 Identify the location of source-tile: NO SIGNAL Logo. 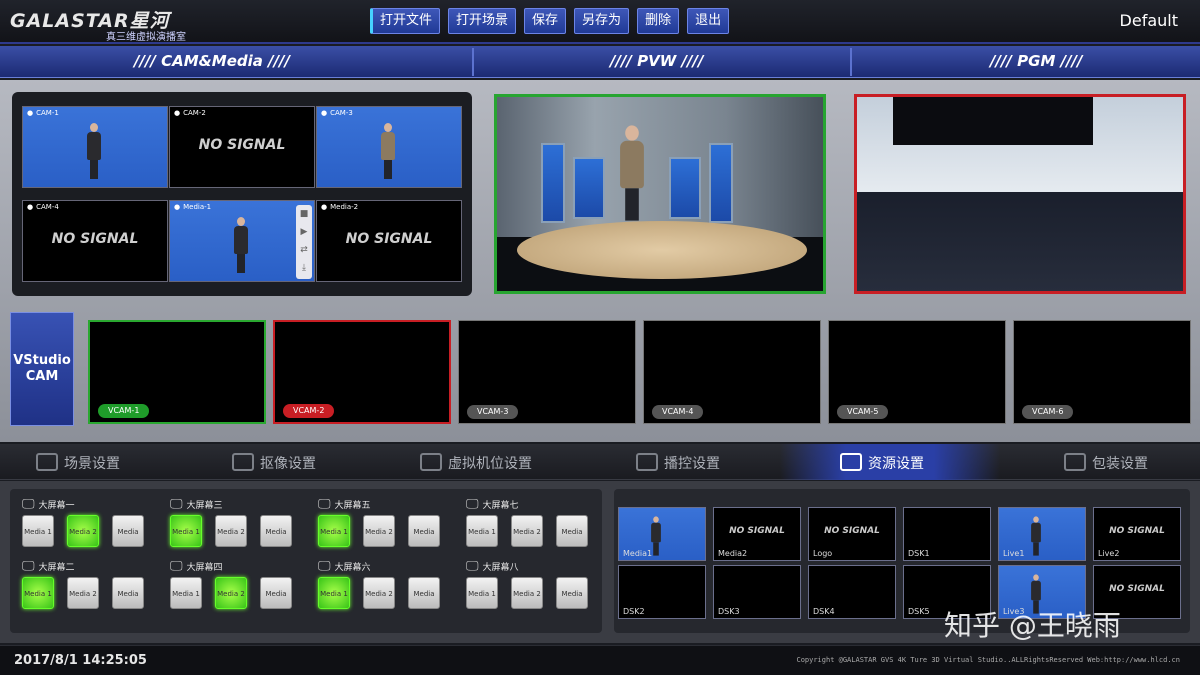
(852, 534).